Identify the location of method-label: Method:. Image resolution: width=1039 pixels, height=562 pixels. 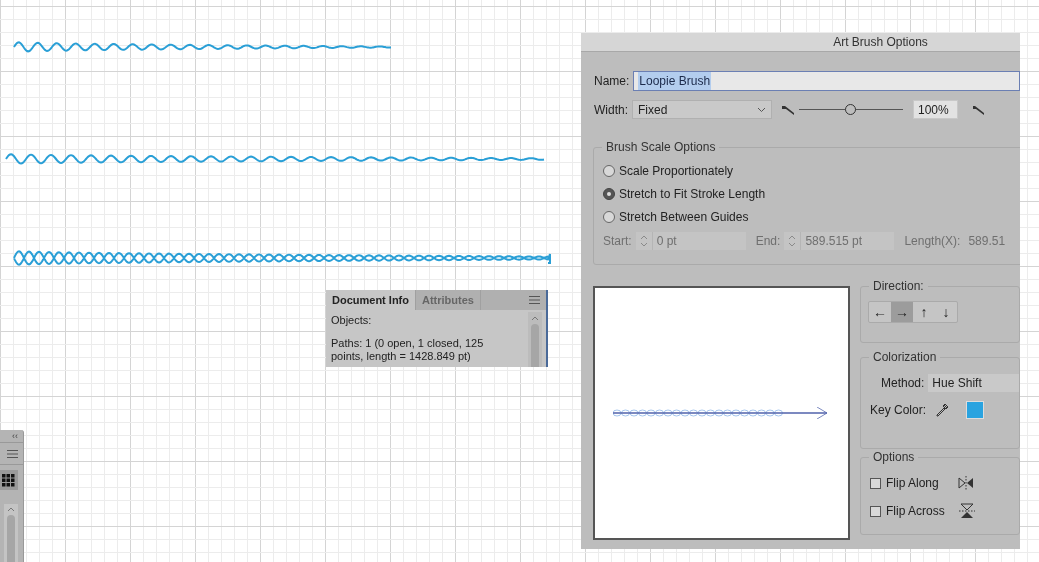
(903, 383).